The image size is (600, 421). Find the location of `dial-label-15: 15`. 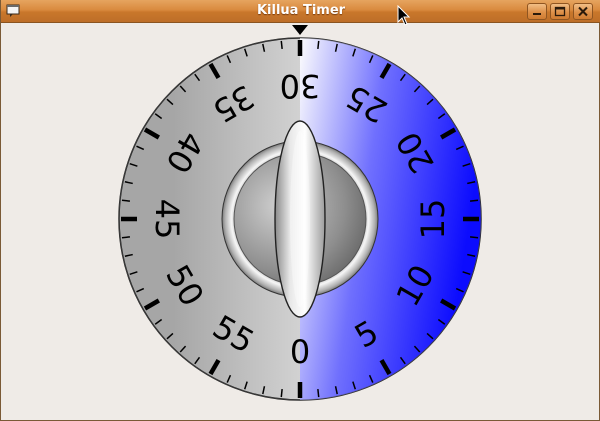

dial-label-15: 15 is located at coordinates (433, 219).